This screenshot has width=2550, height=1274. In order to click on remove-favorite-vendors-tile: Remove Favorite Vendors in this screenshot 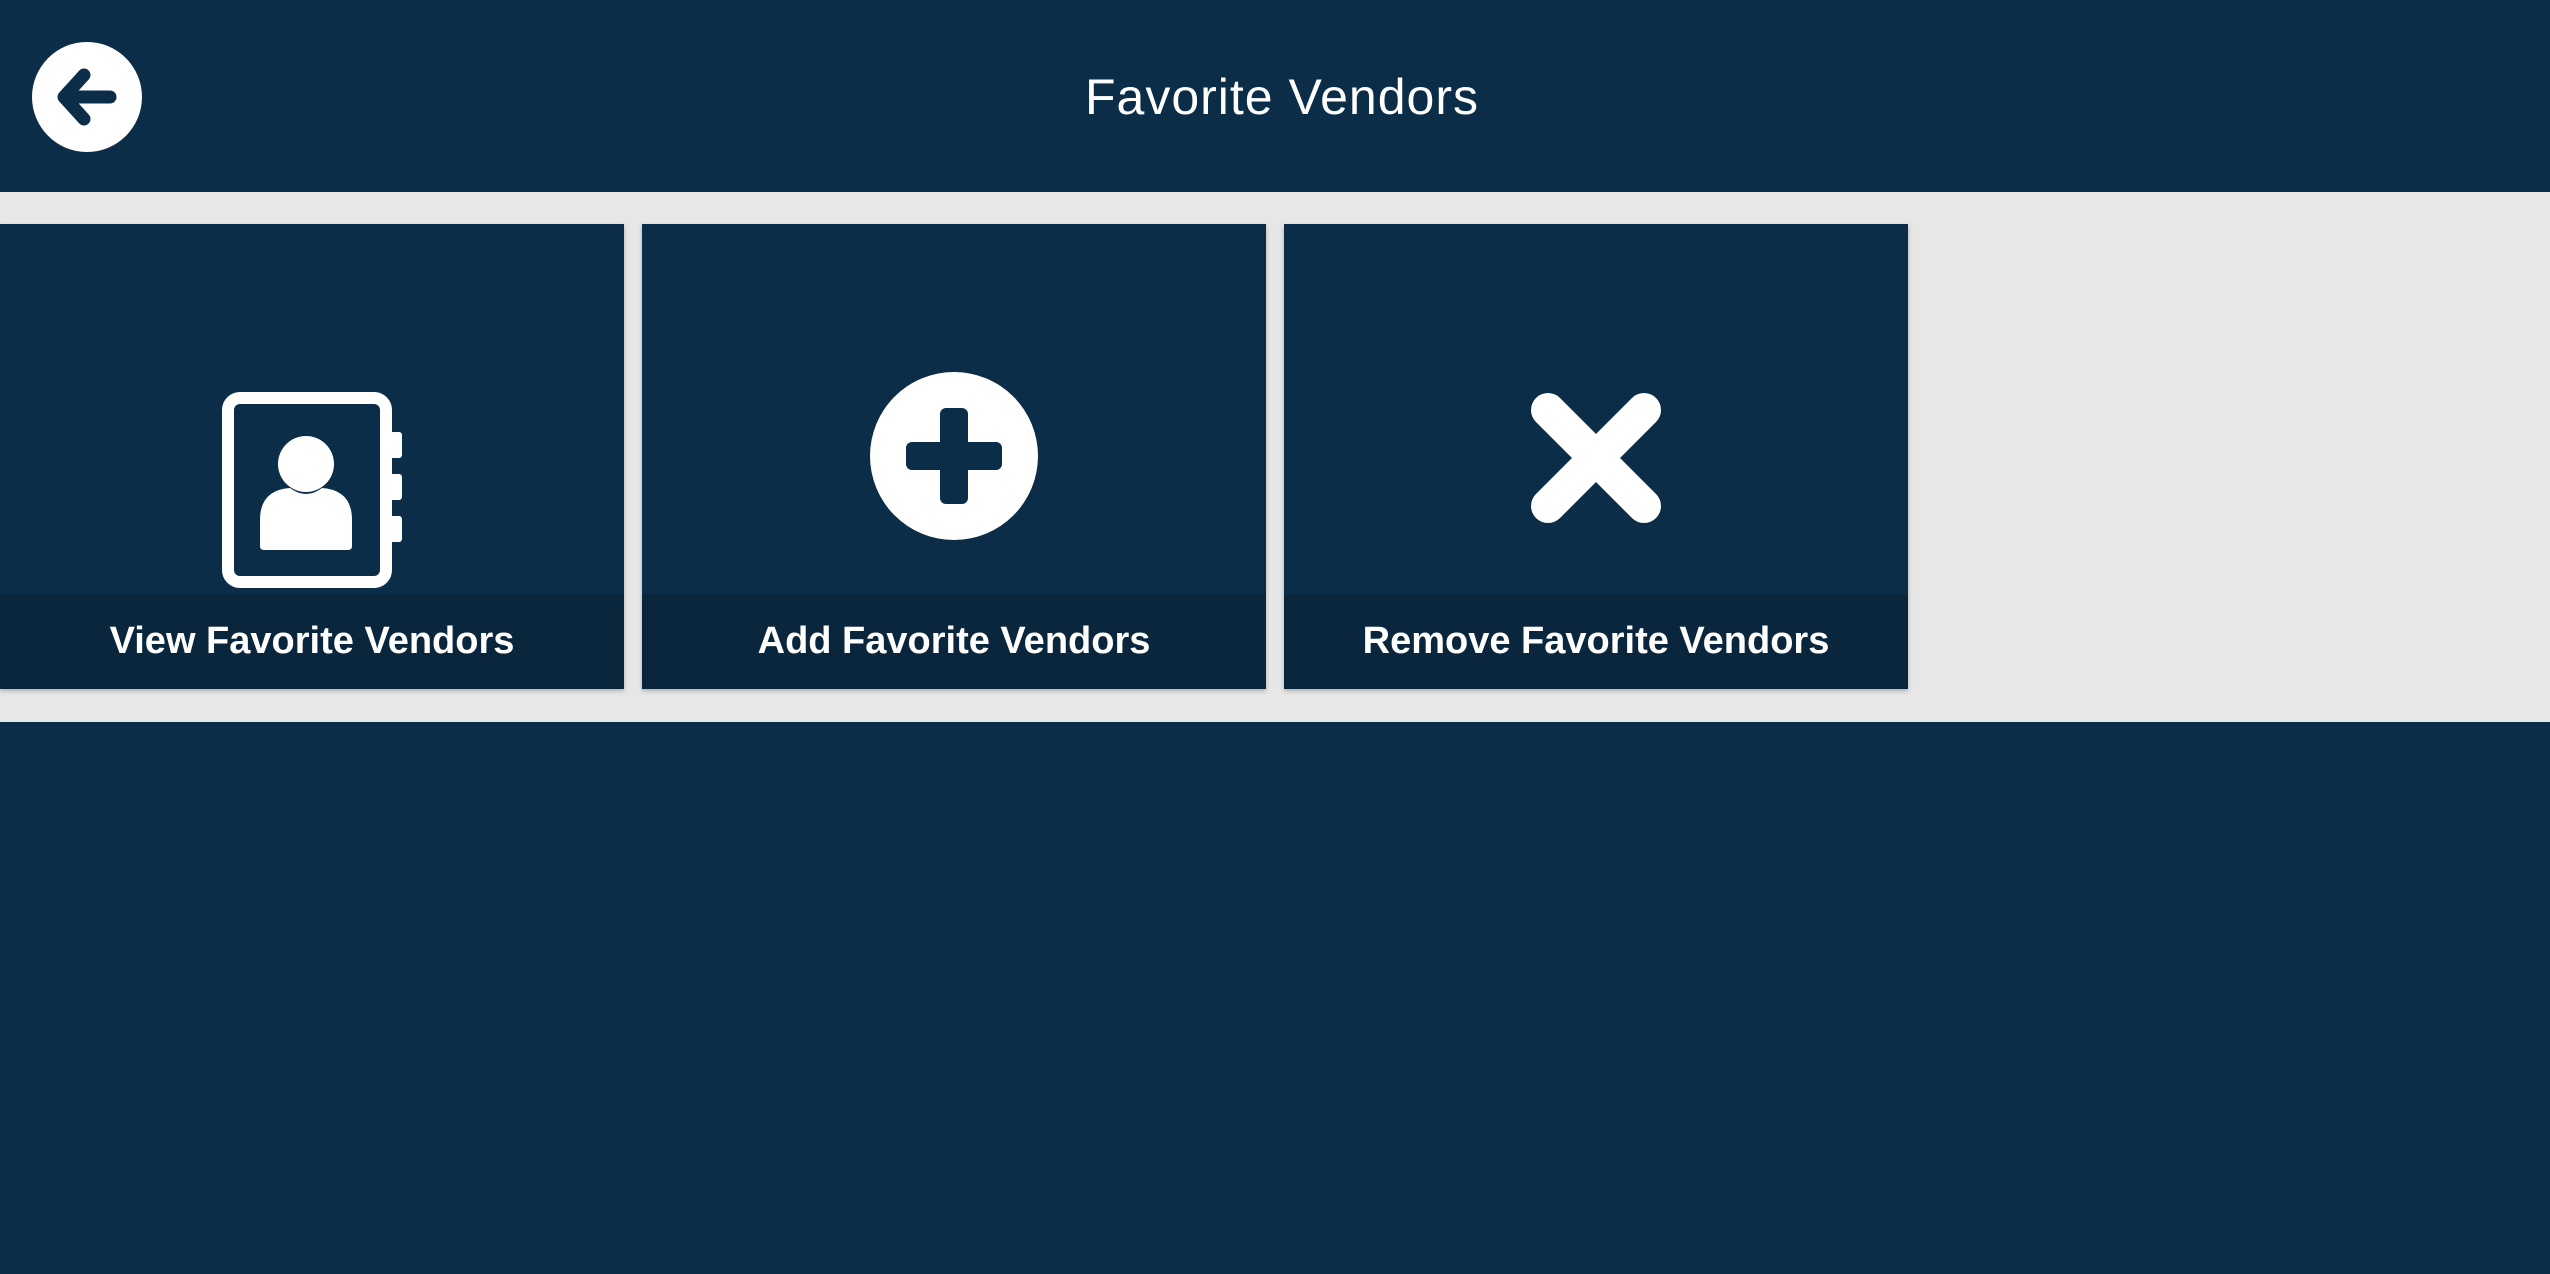, I will do `click(1596, 456)`.